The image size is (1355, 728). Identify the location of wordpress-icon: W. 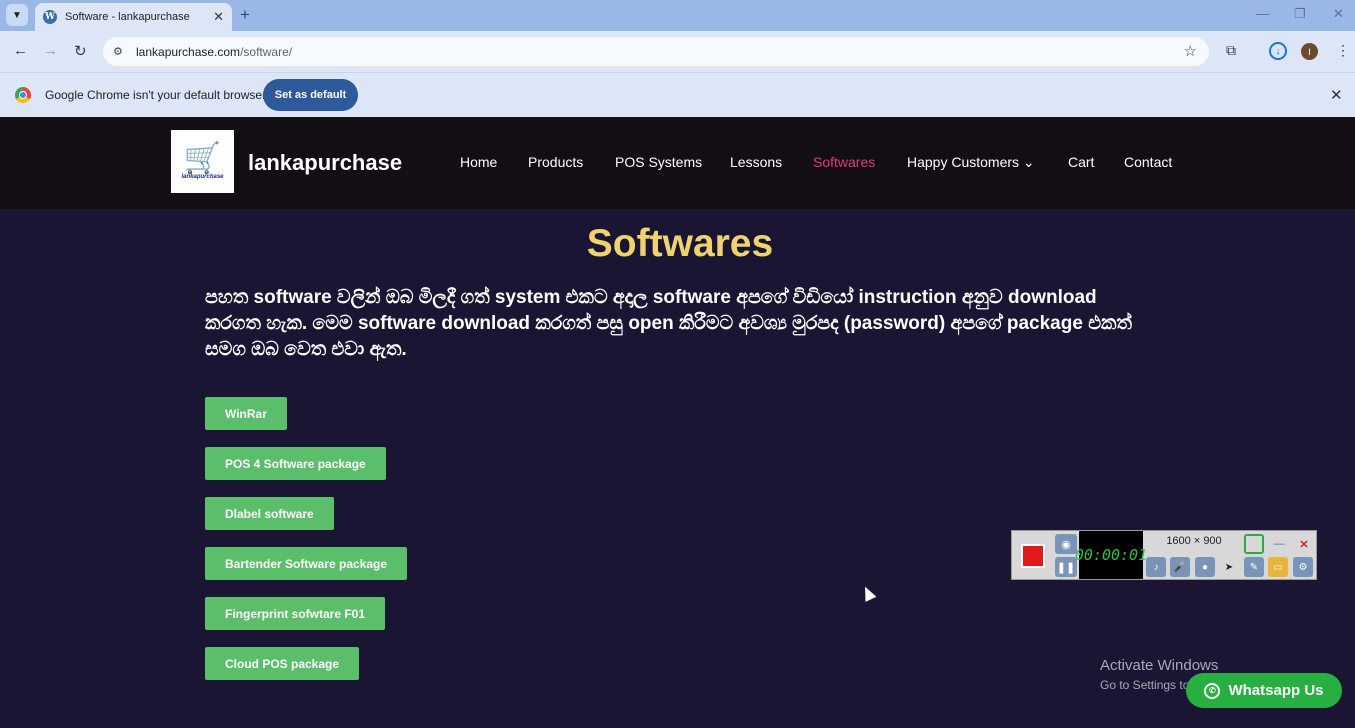
(50, 17).